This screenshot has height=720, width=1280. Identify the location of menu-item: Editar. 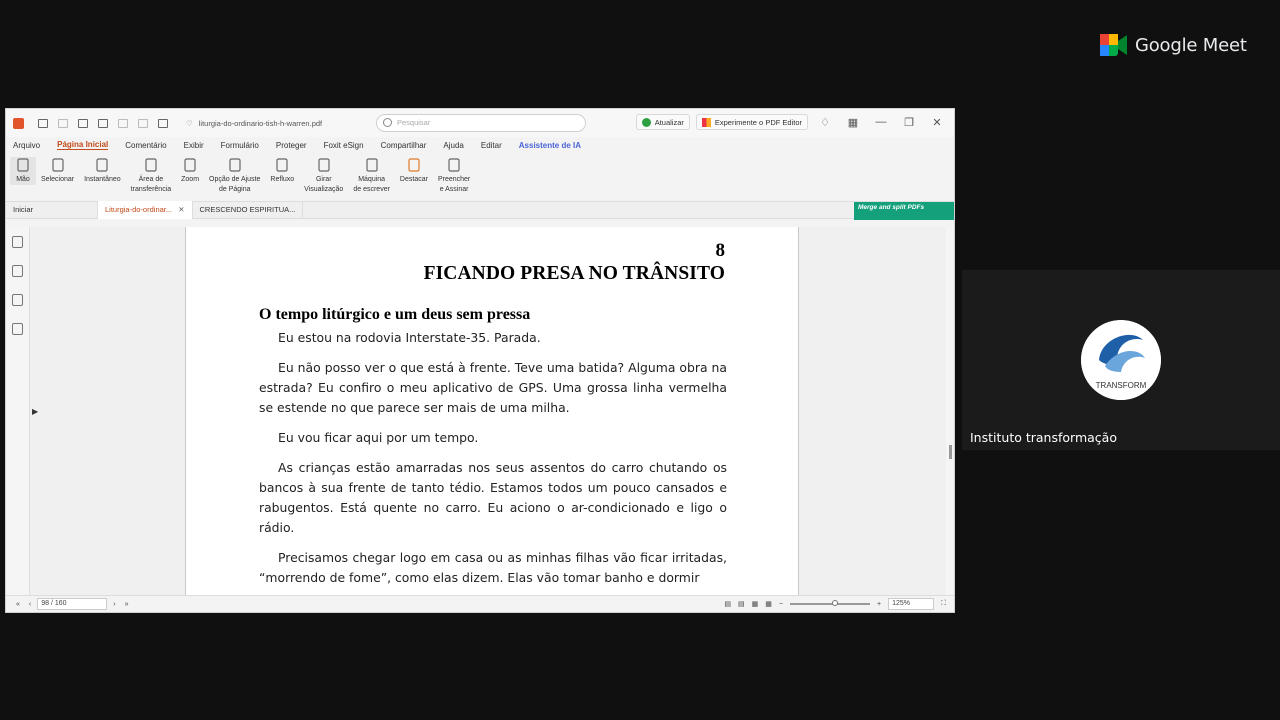
(491, 145).